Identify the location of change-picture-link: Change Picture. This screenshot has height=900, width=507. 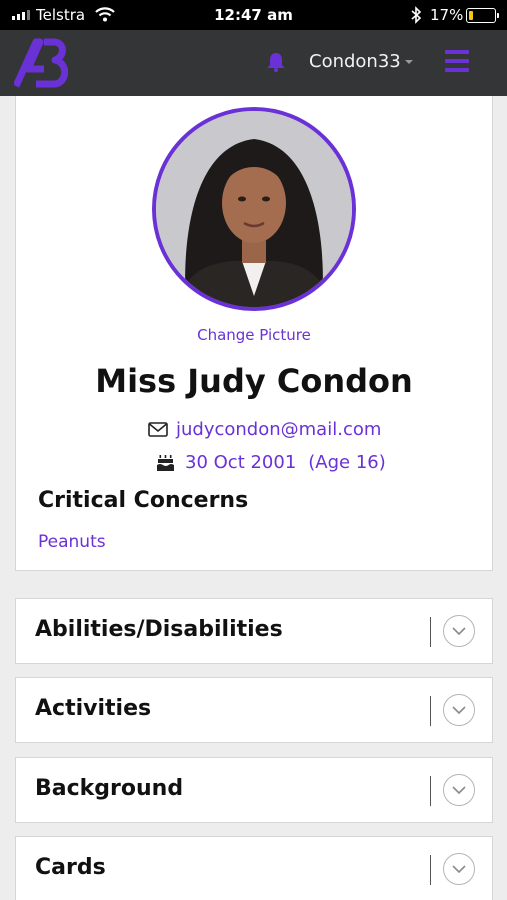
(254, 335).